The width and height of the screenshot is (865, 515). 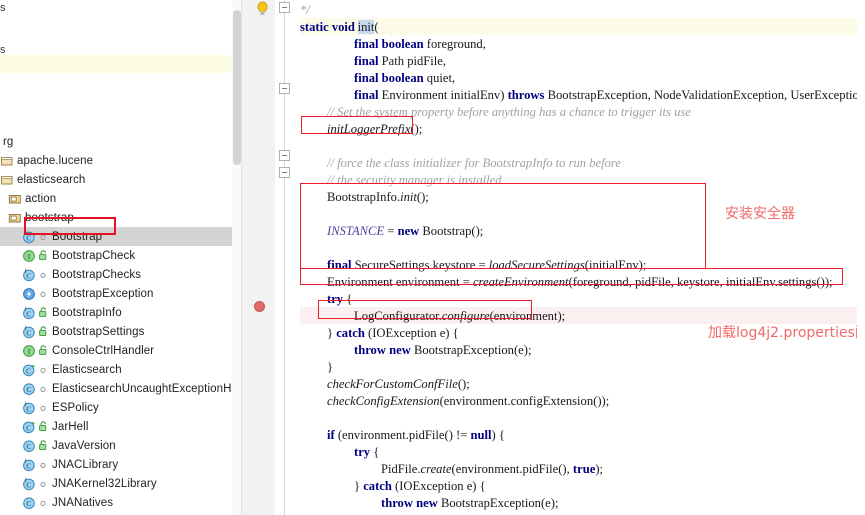 What do you see at coordinates (121, 445) in the screenshot?
I see `tree-item-javaversion: C JavaVersion` at bounding box center [121, 445].